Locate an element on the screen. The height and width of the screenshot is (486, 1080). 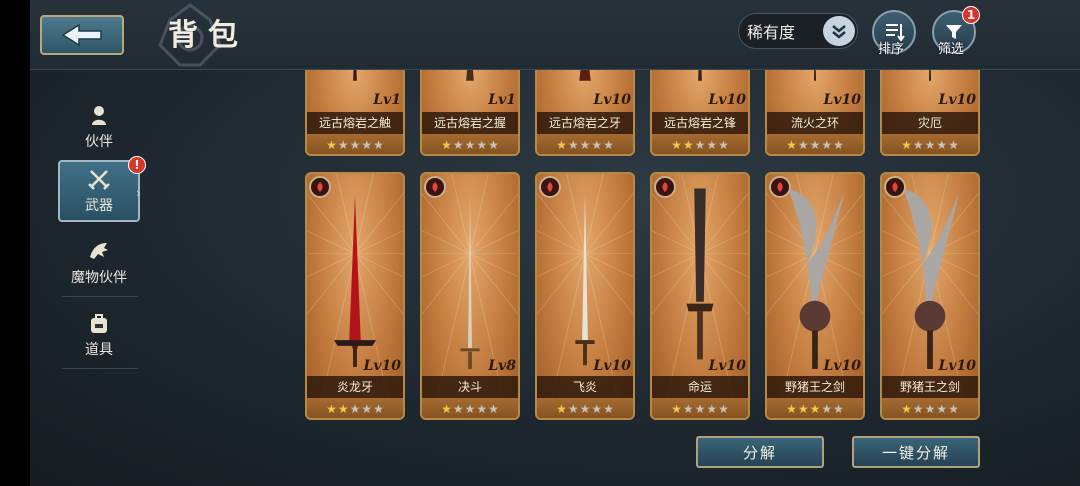
dragon-icon is located at coordinates (99, 251).